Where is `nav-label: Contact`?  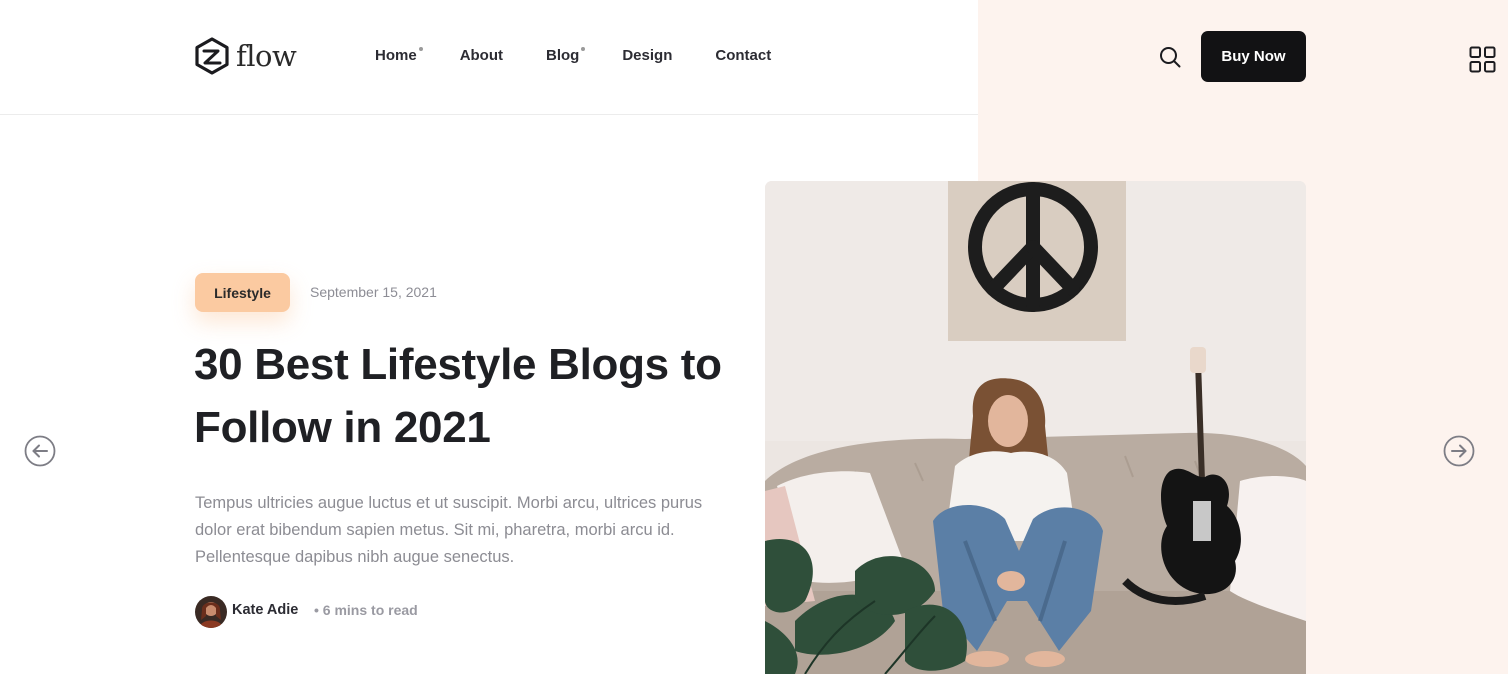 nav-label: Contact is located at coordinates (743, 55).